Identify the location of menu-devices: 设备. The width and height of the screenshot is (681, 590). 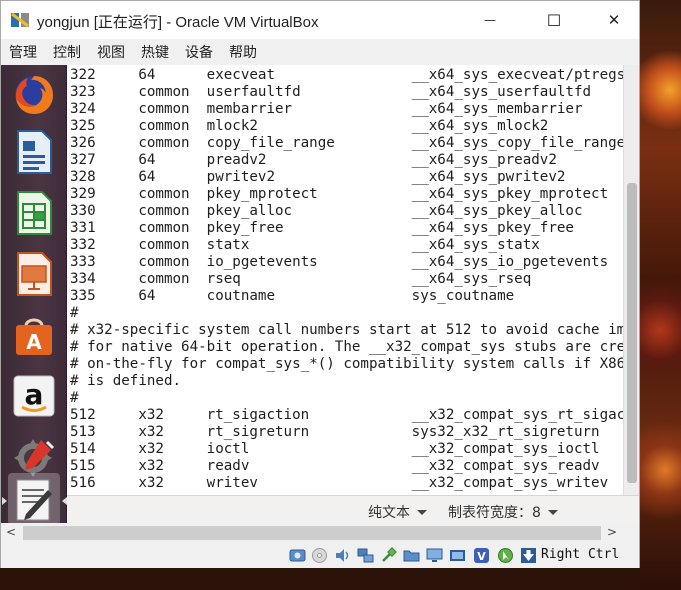
(199, 52).